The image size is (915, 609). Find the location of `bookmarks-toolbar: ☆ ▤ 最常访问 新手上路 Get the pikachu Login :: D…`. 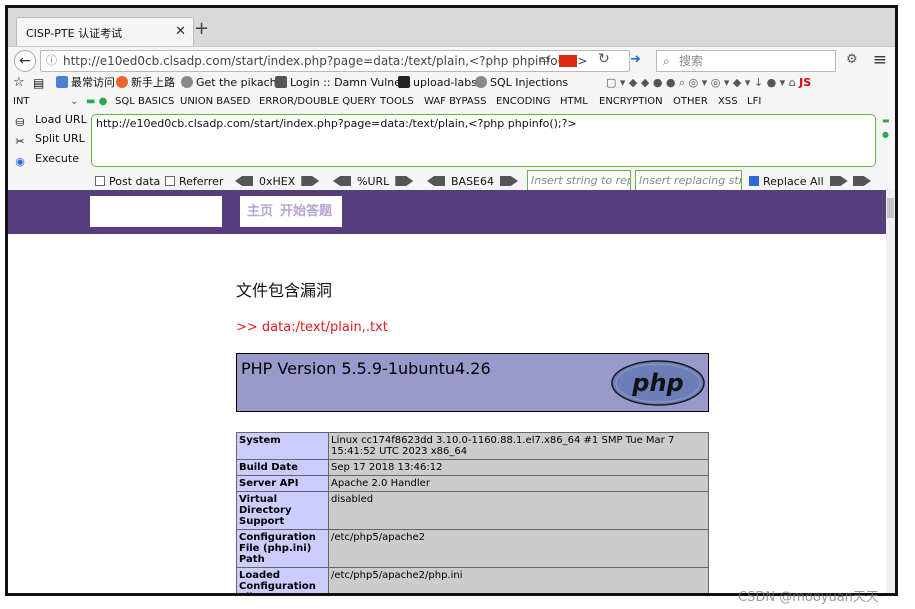

bookmarks-toolbar: ☆ ▤ 最常访问 新手上路 Get the pikachu Login :: D… is located at coordinates (451, 84).